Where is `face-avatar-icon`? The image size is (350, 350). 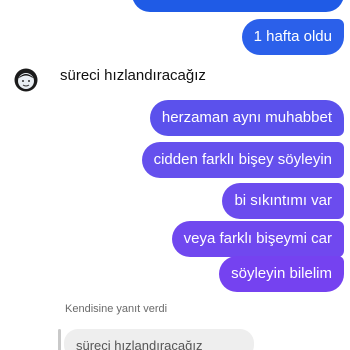 face-avatar-icon is located at coordinates (26, 80).